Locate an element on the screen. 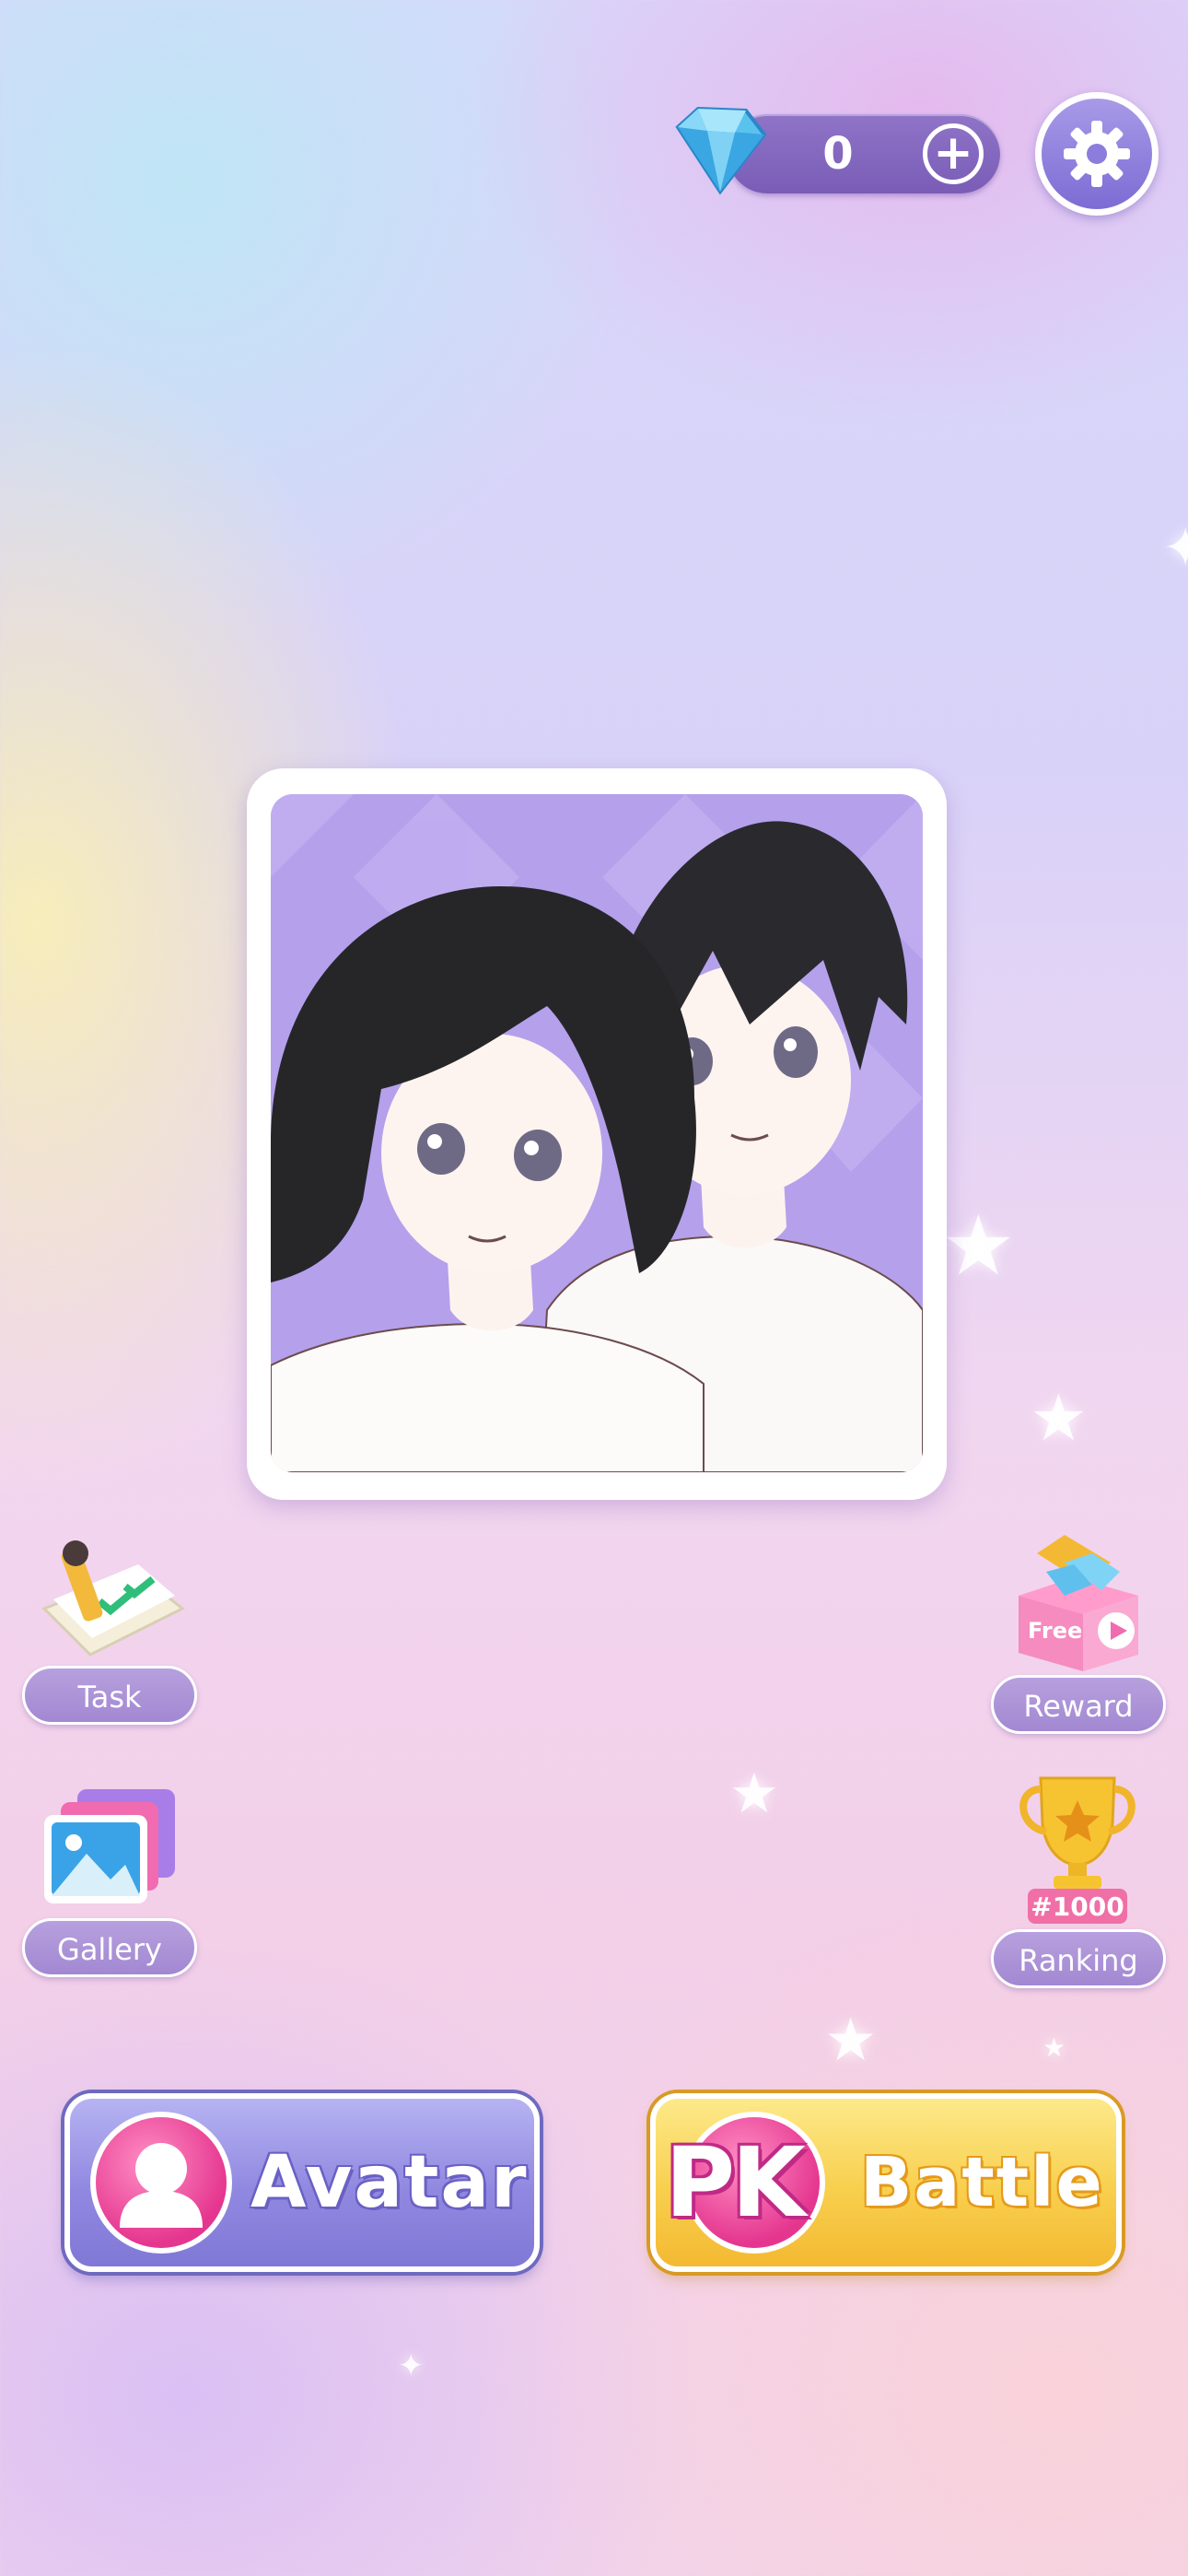  ranking-button: Ranking is located at coordinates (1078, 1958).